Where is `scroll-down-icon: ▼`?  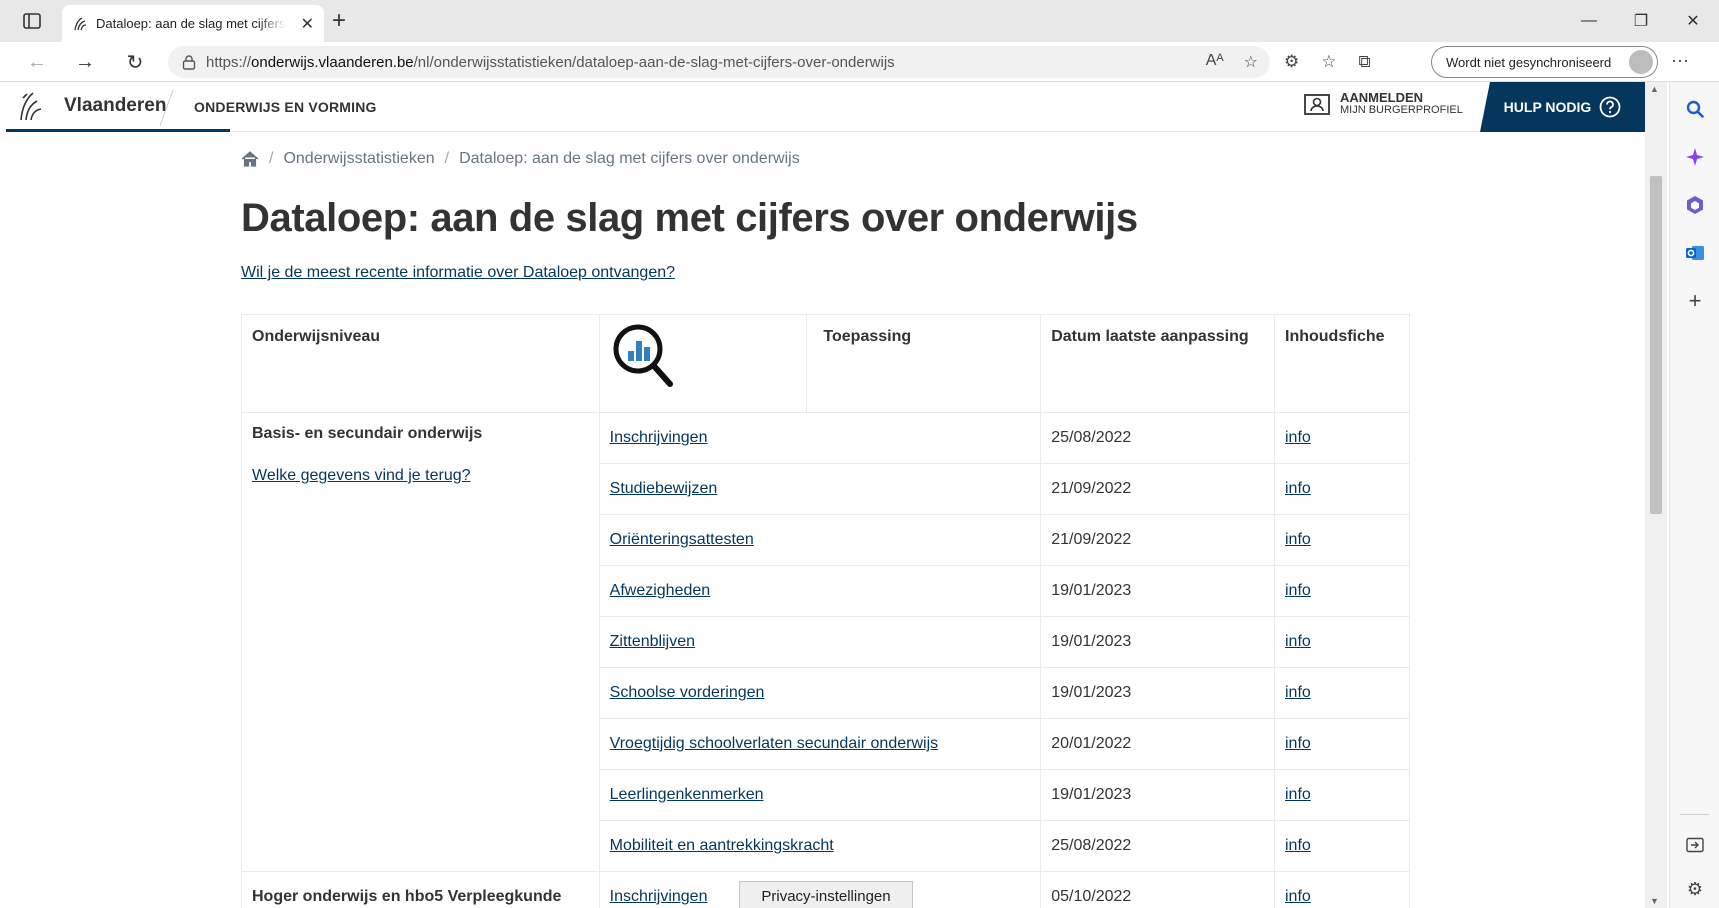
scroll-down-icon: ▼ is located at coordinates (1654, 901).